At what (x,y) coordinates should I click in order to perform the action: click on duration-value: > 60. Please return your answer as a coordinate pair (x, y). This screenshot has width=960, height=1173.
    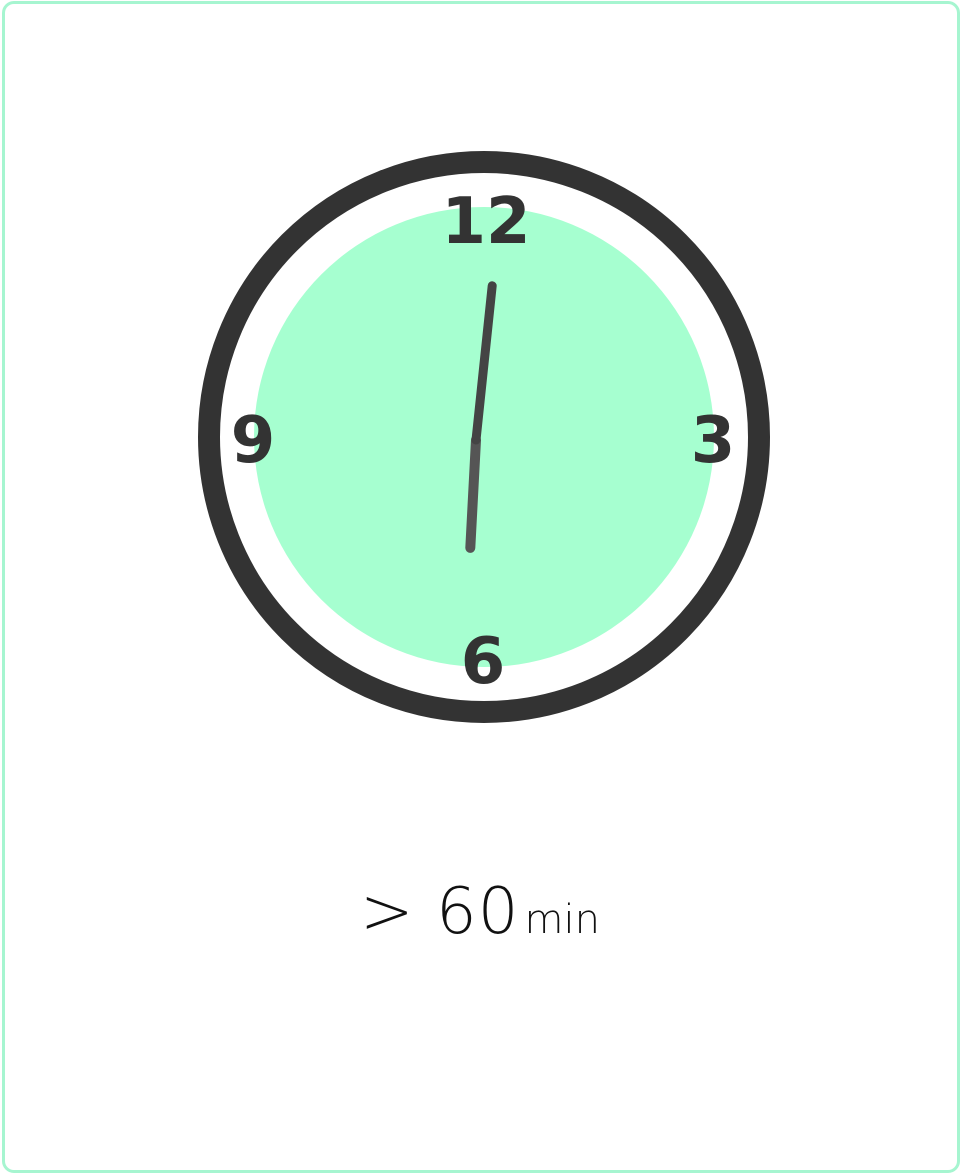
    Looking at the image, I should click on (440, 912).